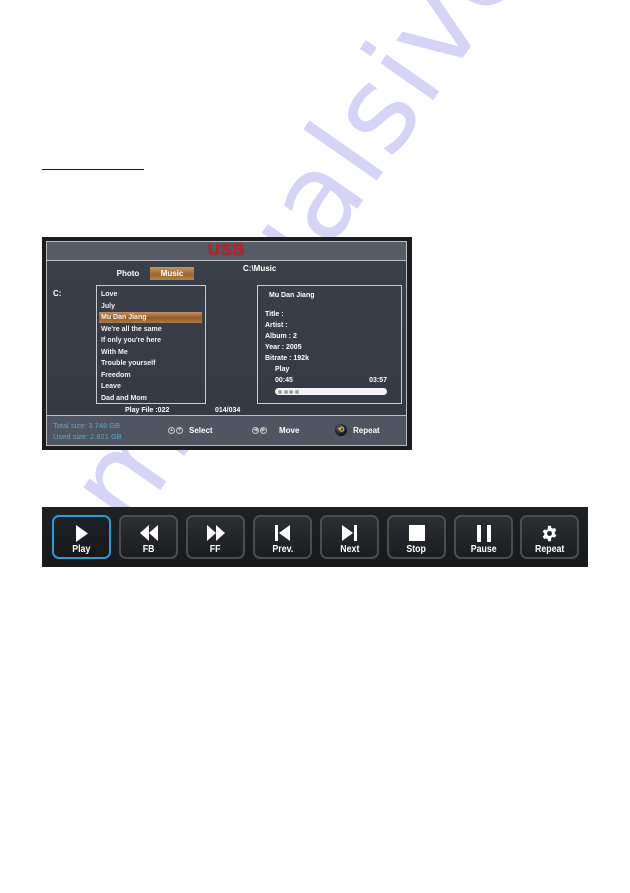  I want to click on pause-label: Pause, so click(483, 549).